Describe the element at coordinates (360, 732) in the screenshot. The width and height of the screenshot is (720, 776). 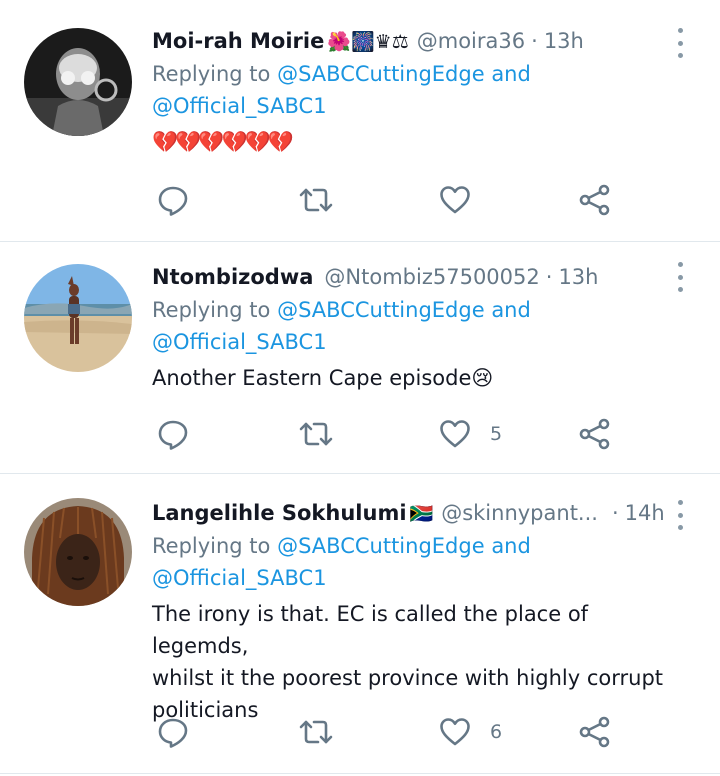
I see `tweet-actions: 6` at that location.